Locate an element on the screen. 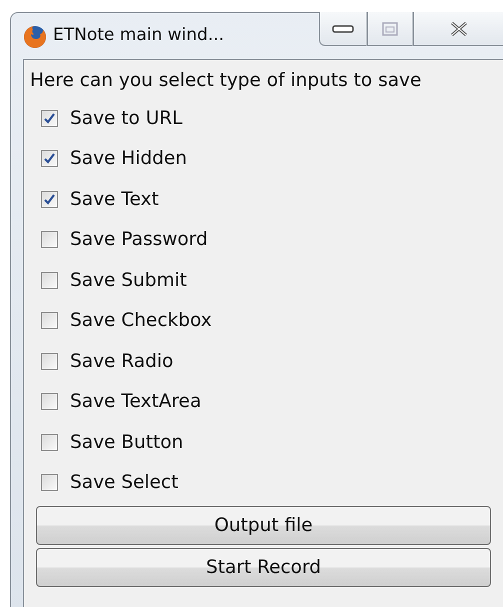 The height and width of the screenshot is (607, 503). heading: Here can you select type of inputs to save is located at coordinates (226, 81).